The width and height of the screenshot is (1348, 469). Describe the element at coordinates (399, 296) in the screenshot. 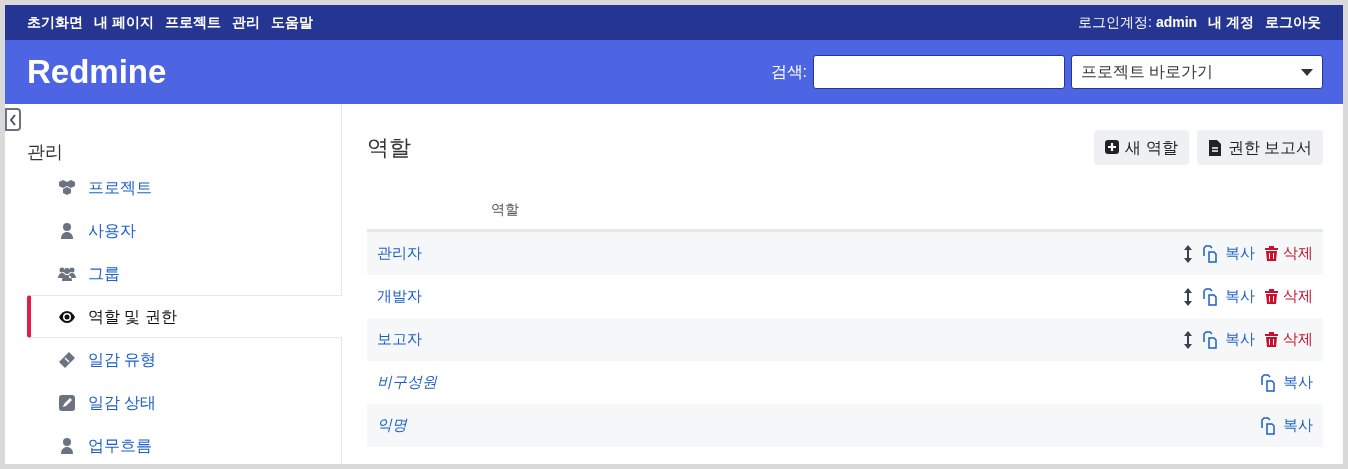

I see `role-link: 개발자` at that location.